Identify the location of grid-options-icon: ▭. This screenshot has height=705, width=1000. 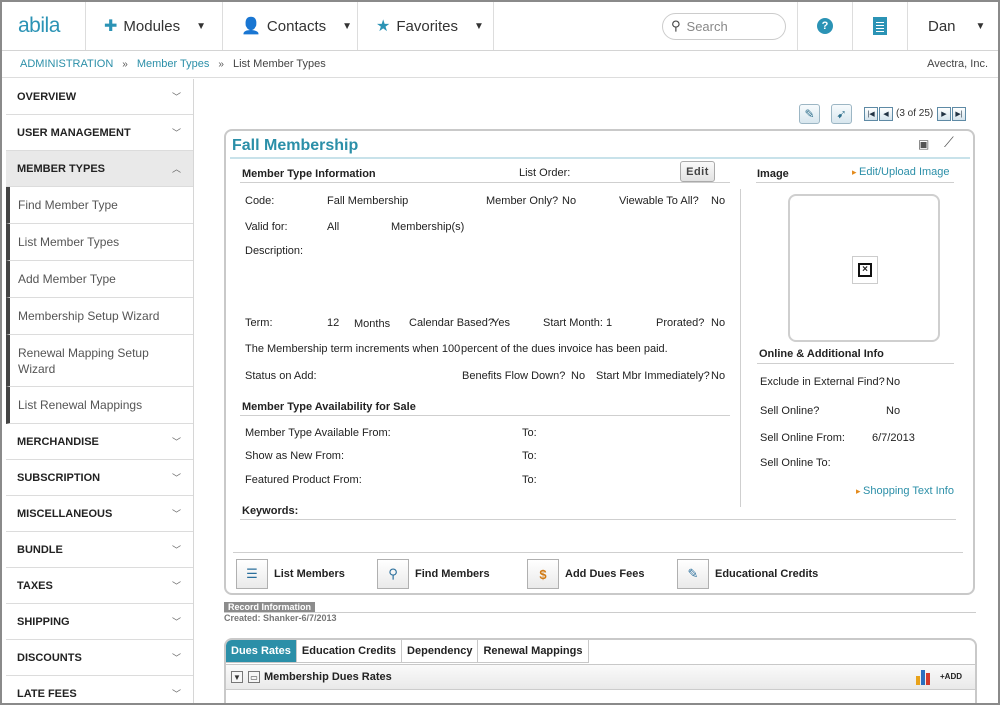
(254, 677).